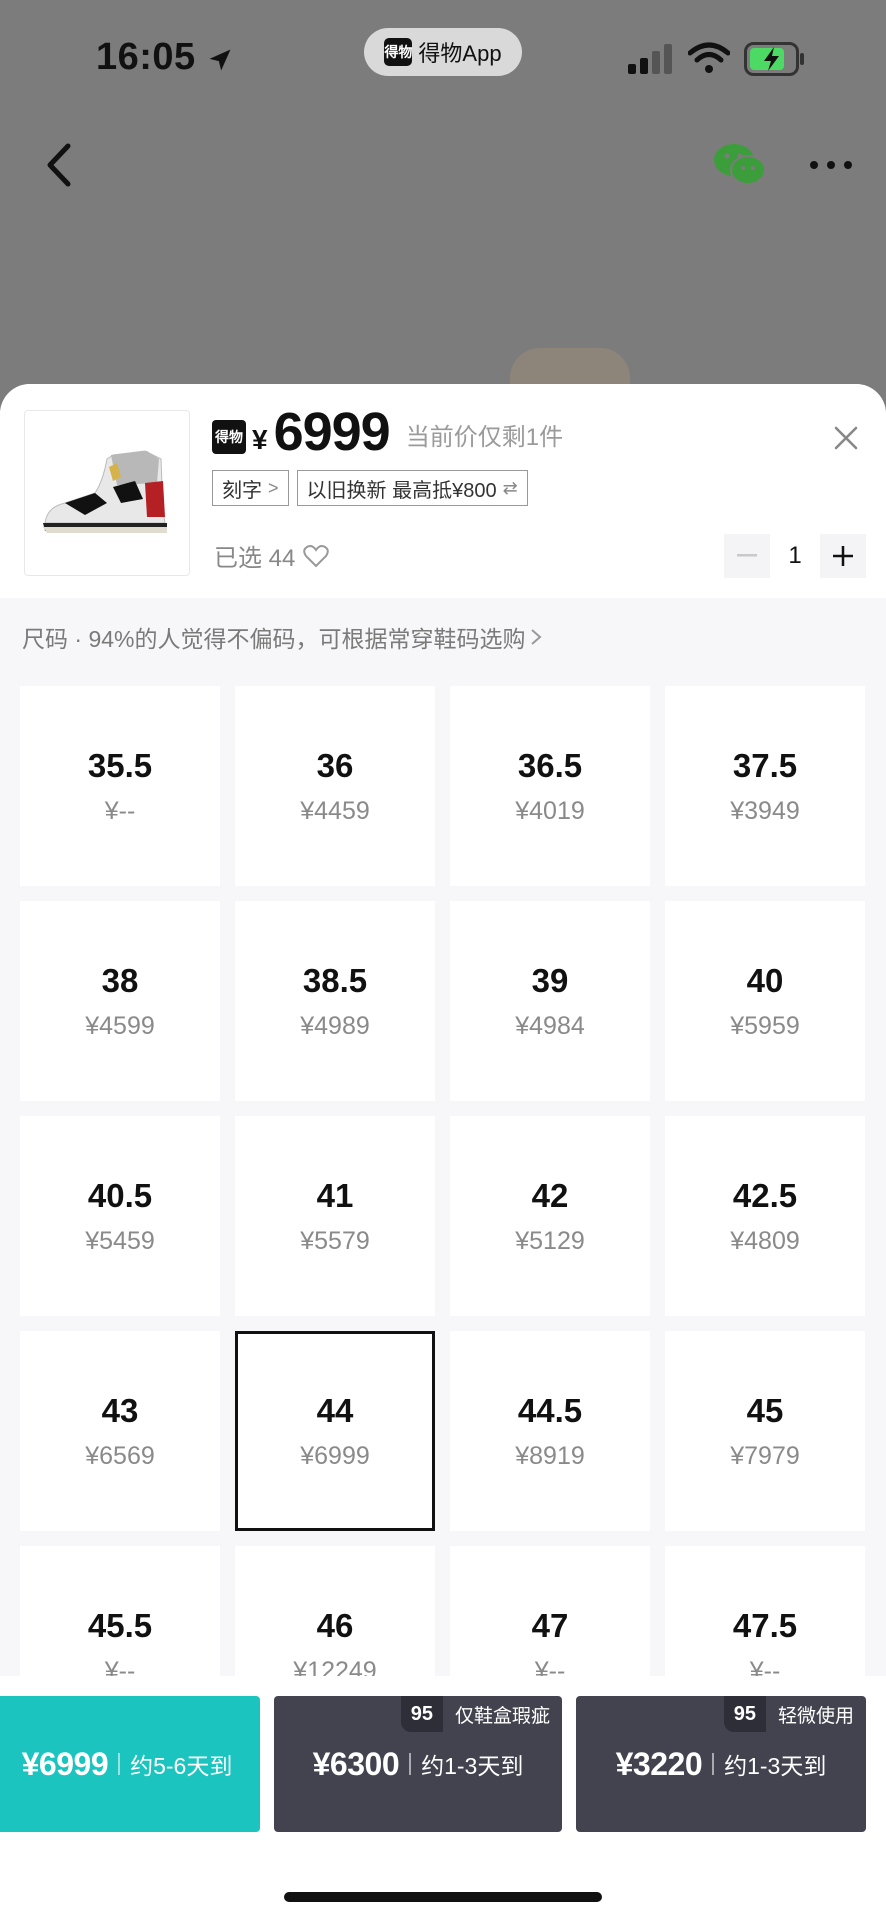 The height and width of the screenshot is (1920, 886). I want to click on quantity-stepper: 1, so click(795, 556).